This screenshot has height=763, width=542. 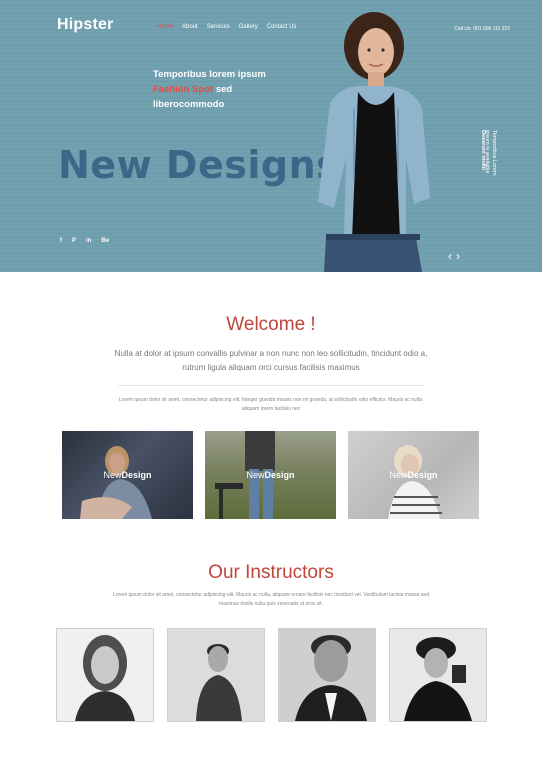 I want to click on chevron-right-icon: ›, so click(x=458, y=256).